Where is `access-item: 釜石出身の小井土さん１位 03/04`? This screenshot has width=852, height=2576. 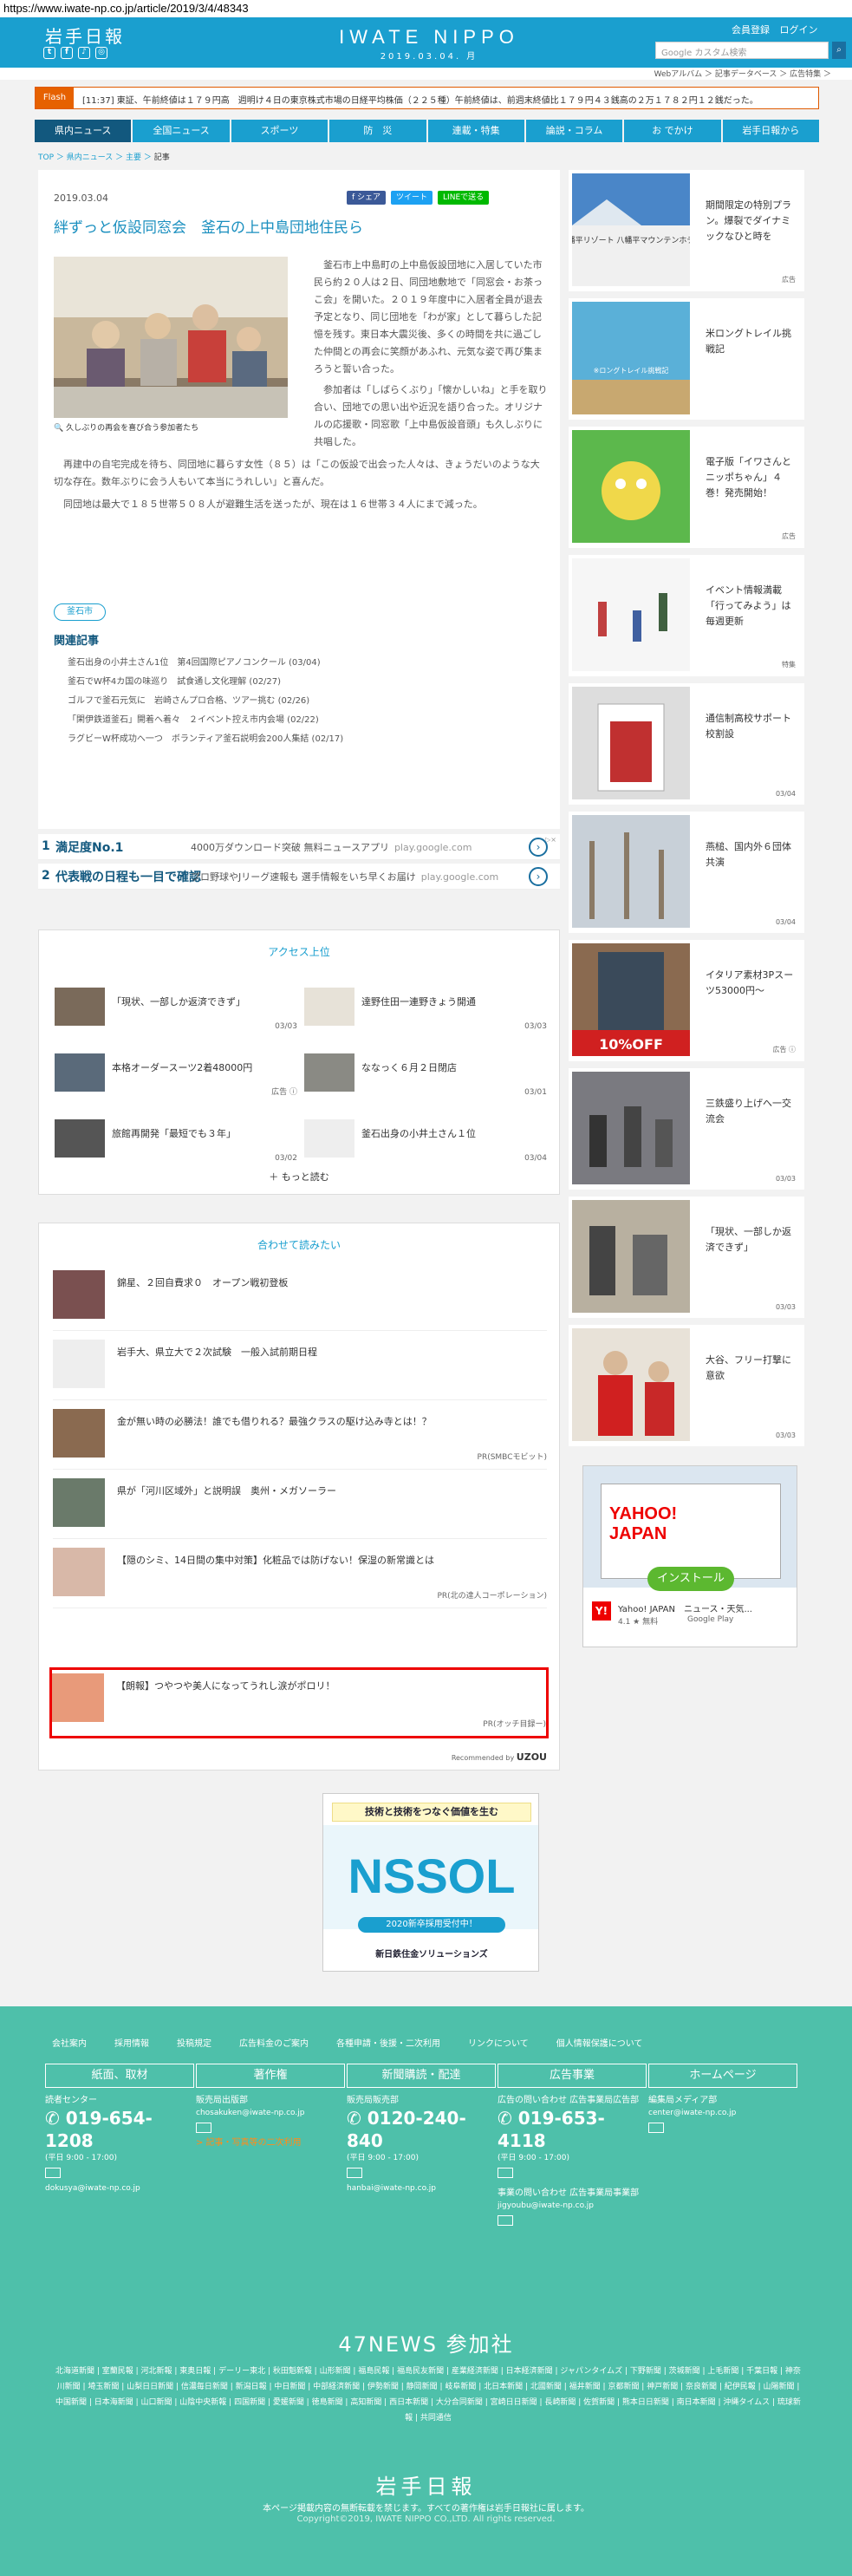
access-item: 釜石出身の小井土さん１位 03/04 is located at coordinates (426, 1141).